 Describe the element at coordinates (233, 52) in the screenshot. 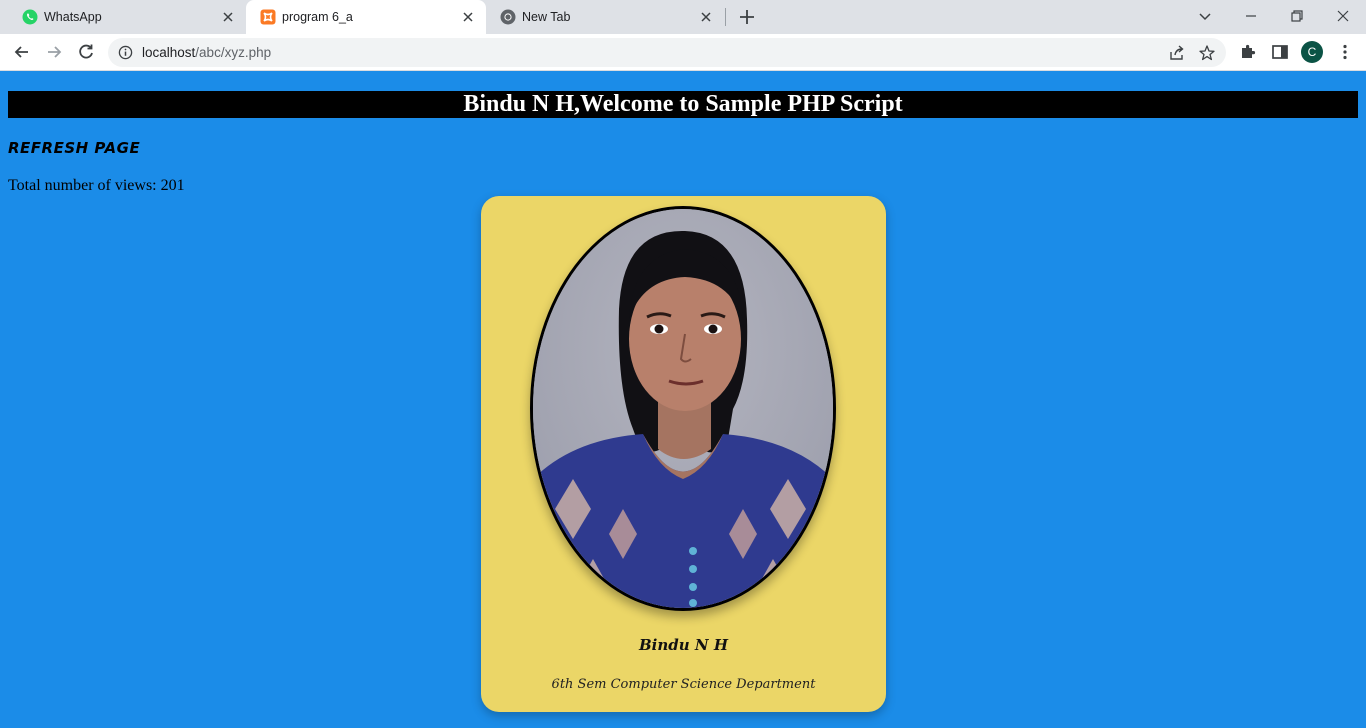

I see `url-path: /abc/xyz.php` at that location.